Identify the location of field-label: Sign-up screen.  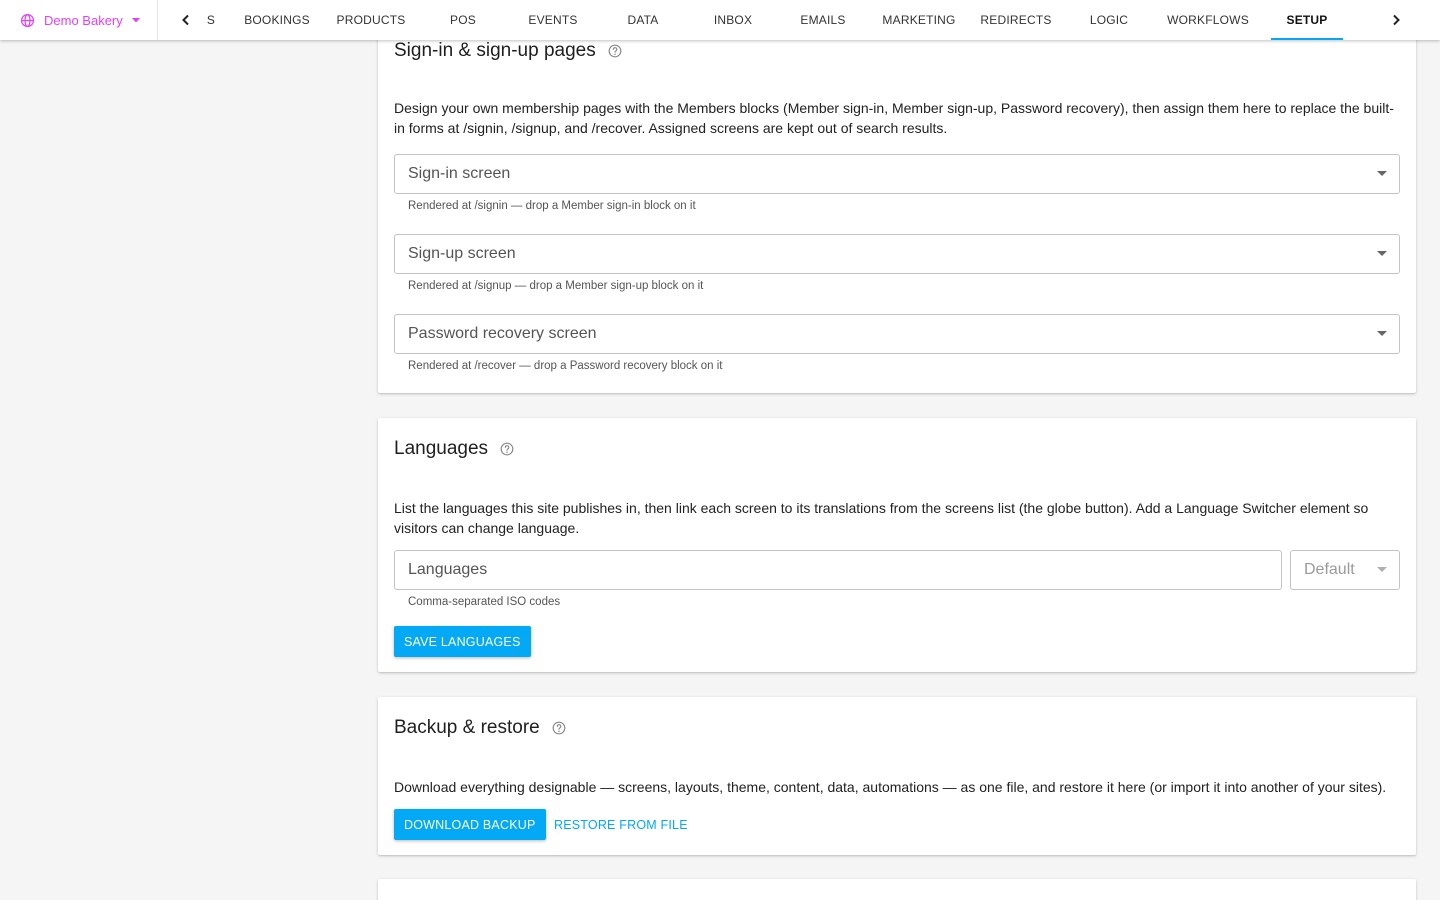
(462, 253).